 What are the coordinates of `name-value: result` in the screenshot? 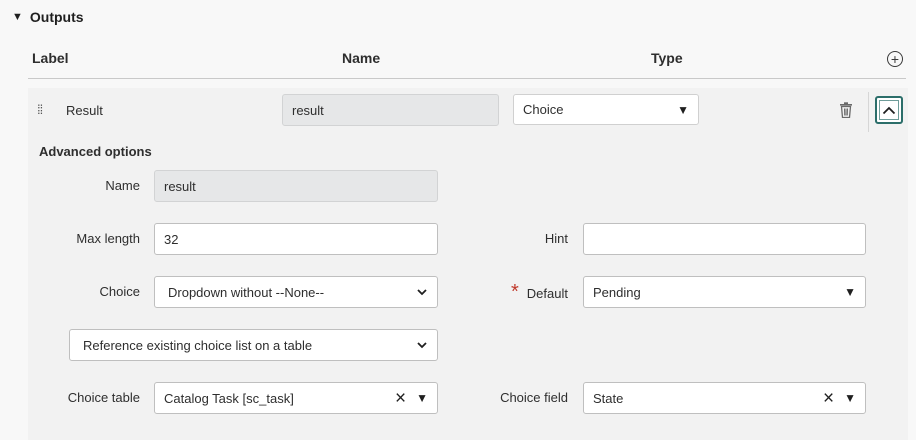 It's located at (180, 186).